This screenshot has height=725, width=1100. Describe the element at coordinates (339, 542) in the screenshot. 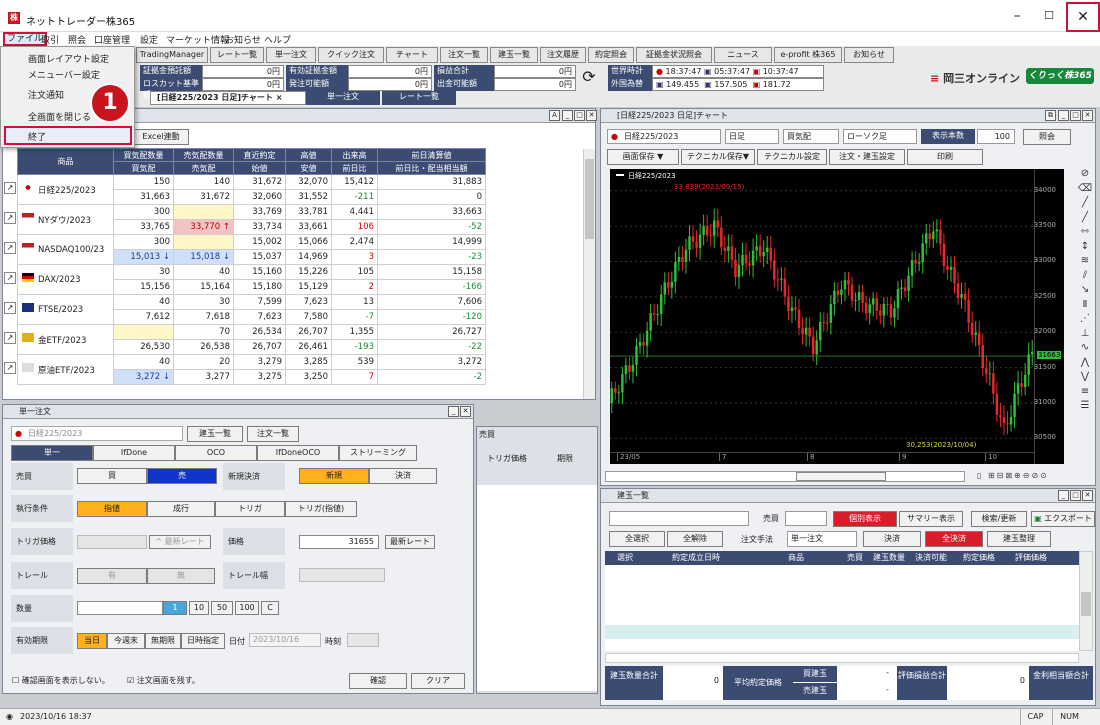

I see `price-input: 31655` at that location.